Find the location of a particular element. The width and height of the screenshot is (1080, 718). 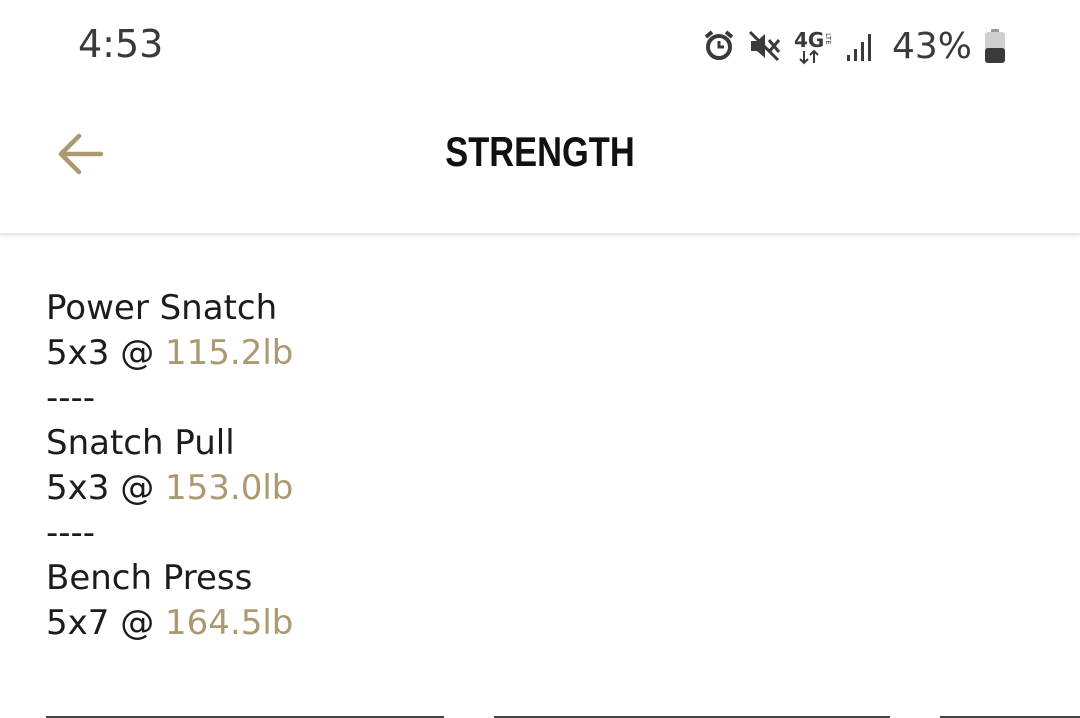

svg-text: 4G is located at coordinates (809, 40).